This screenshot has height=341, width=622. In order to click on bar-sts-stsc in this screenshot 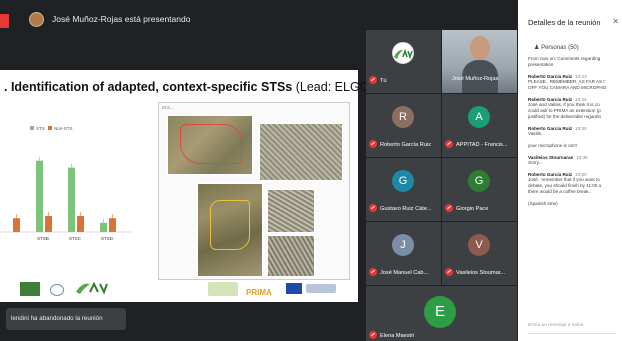, I will do `click(71, 199)`.